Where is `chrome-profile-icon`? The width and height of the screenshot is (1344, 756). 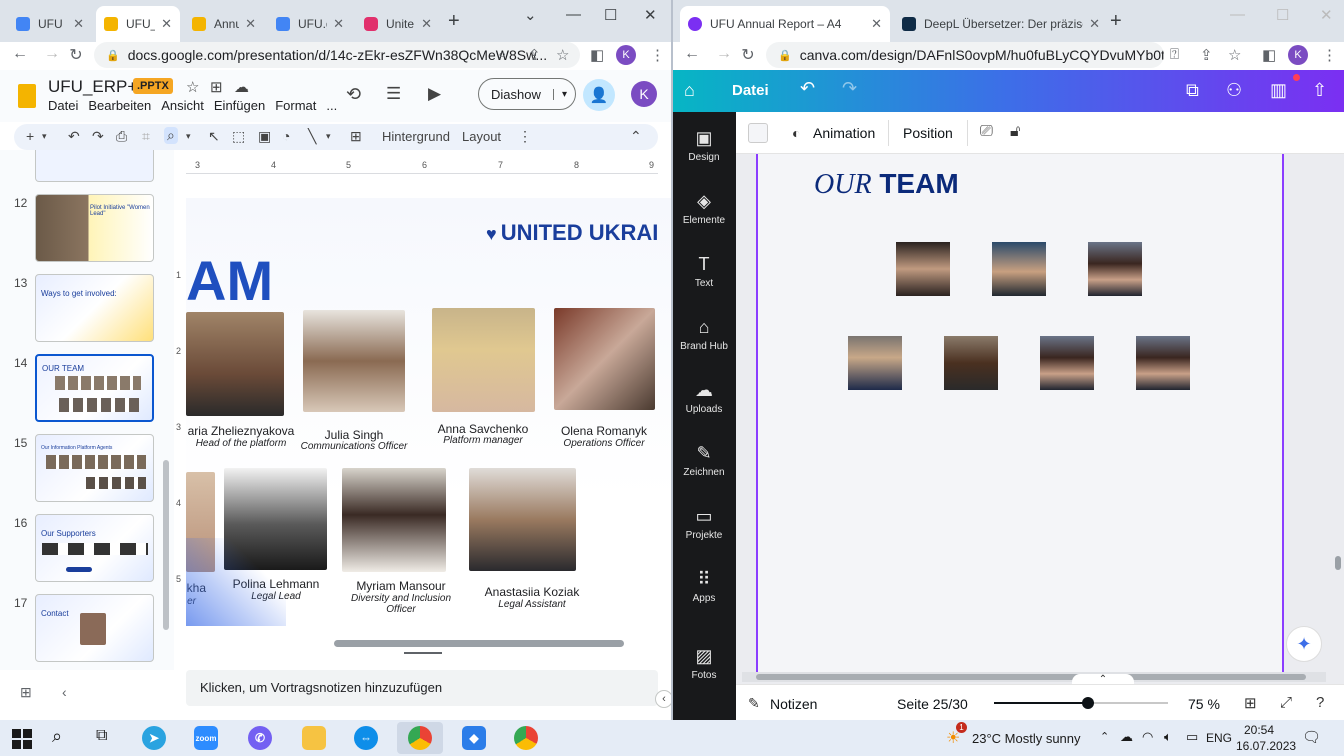
chrome-profile-icon is located at coordinates (526, 738).